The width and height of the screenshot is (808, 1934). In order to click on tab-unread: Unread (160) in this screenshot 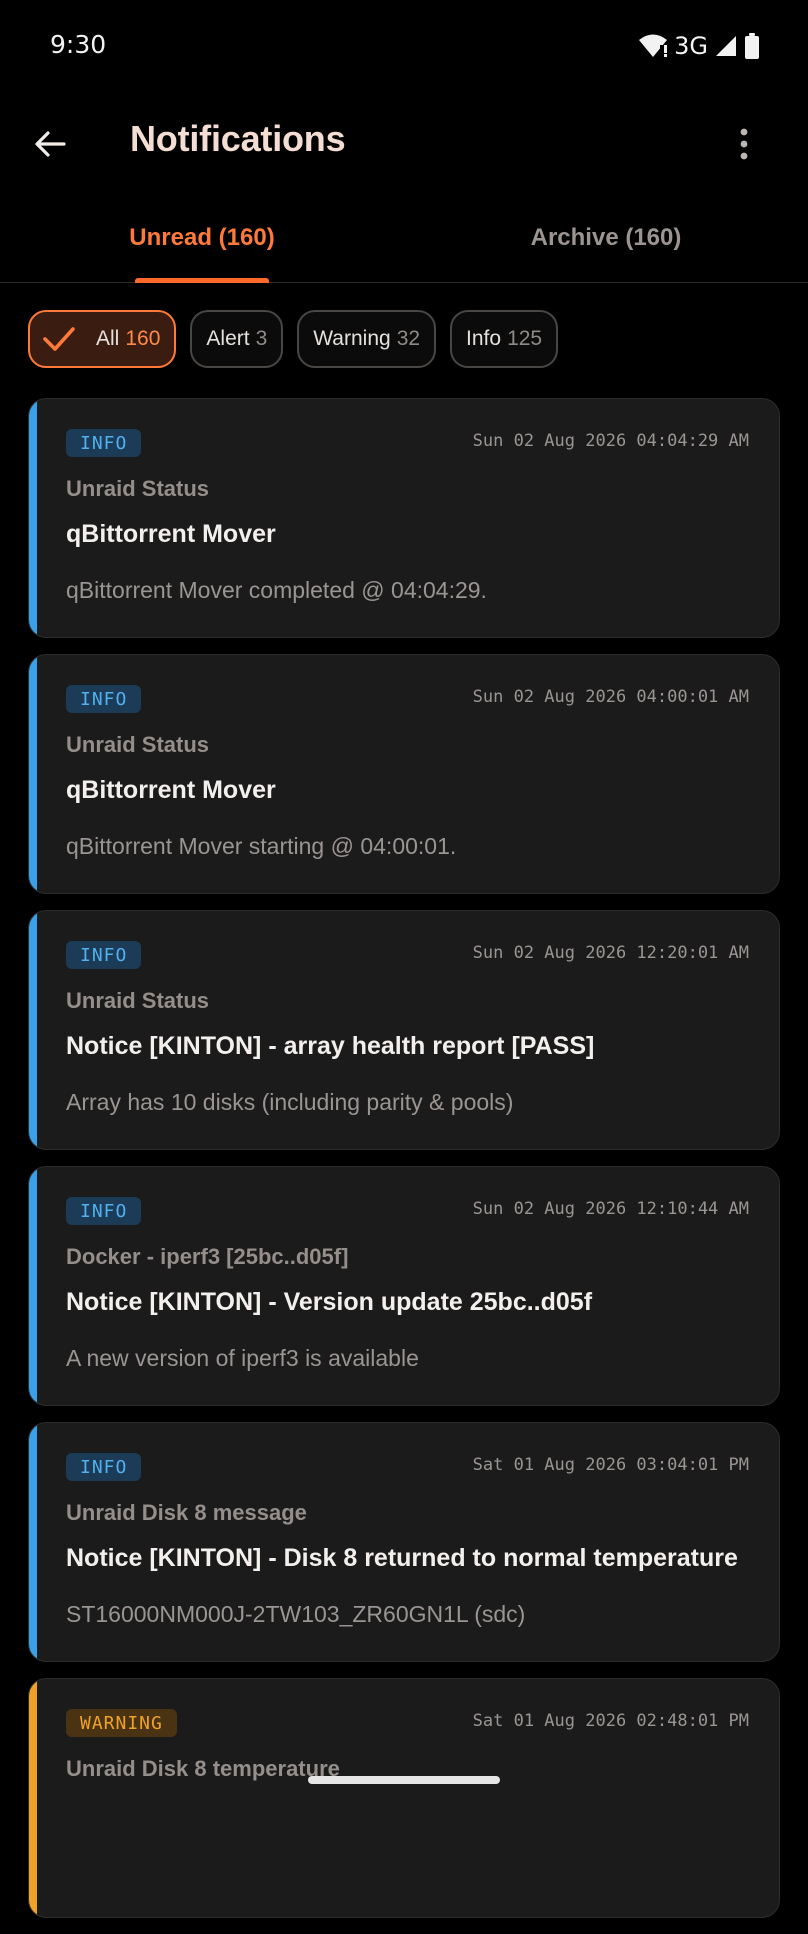, I will do `click(202, 238)`.